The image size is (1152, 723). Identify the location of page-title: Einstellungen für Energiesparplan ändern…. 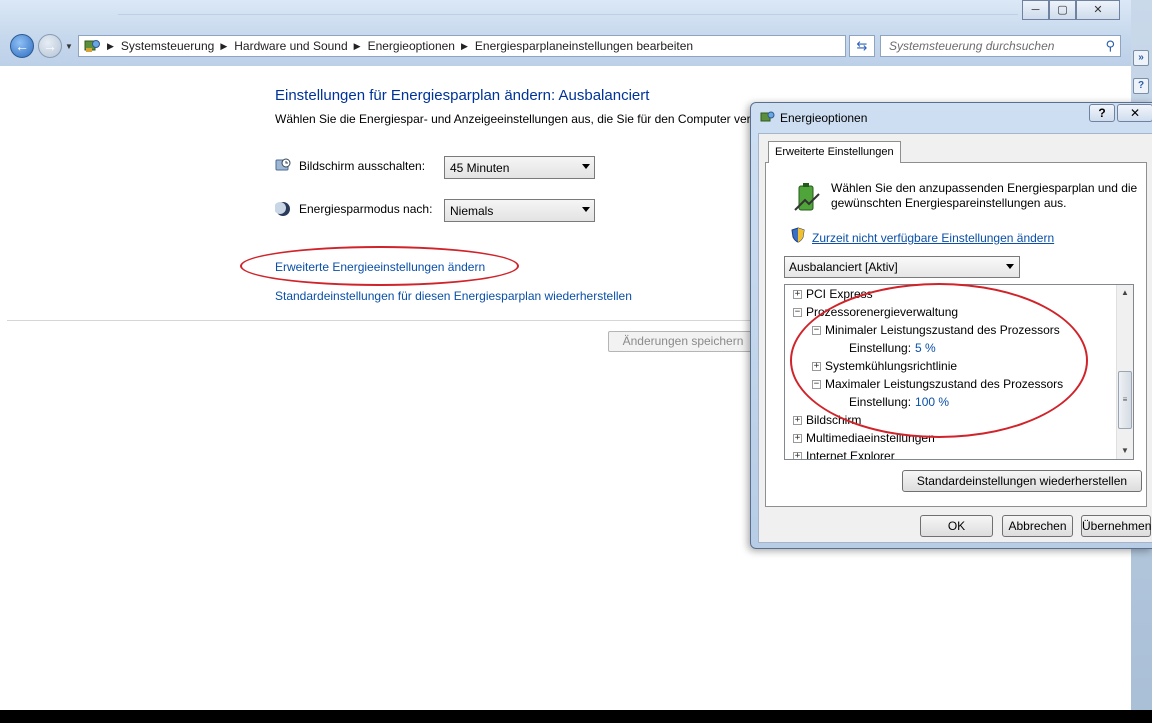
(462, 95).